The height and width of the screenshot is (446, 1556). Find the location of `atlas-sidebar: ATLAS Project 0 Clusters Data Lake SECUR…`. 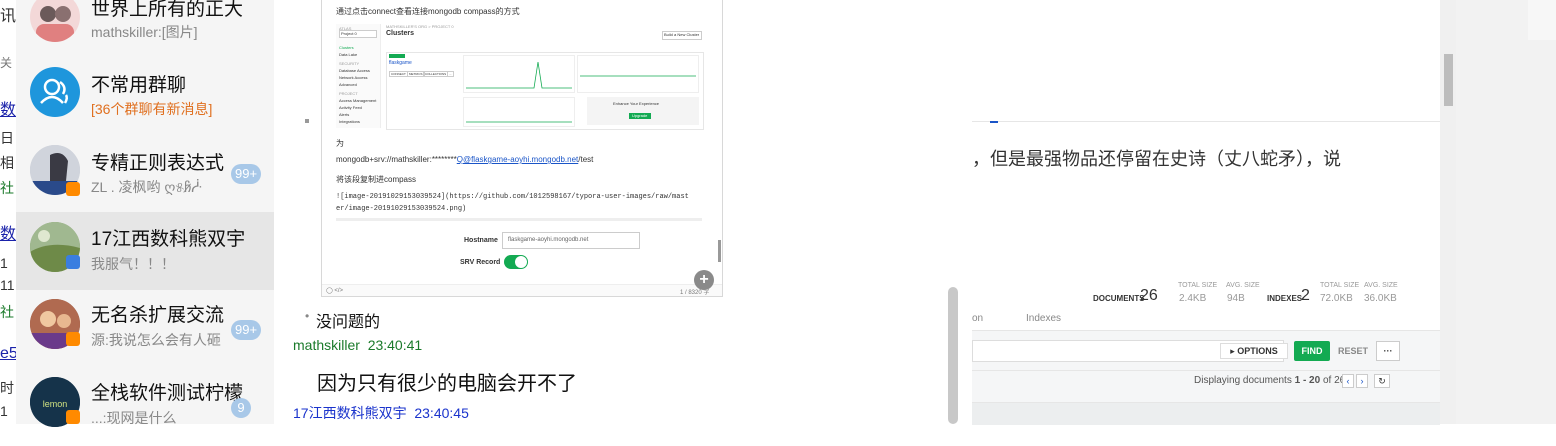

atlas-sidebar: ATLAS Project 0 Clusters Data Lake SECUR… is located at coordinates (358, 76).